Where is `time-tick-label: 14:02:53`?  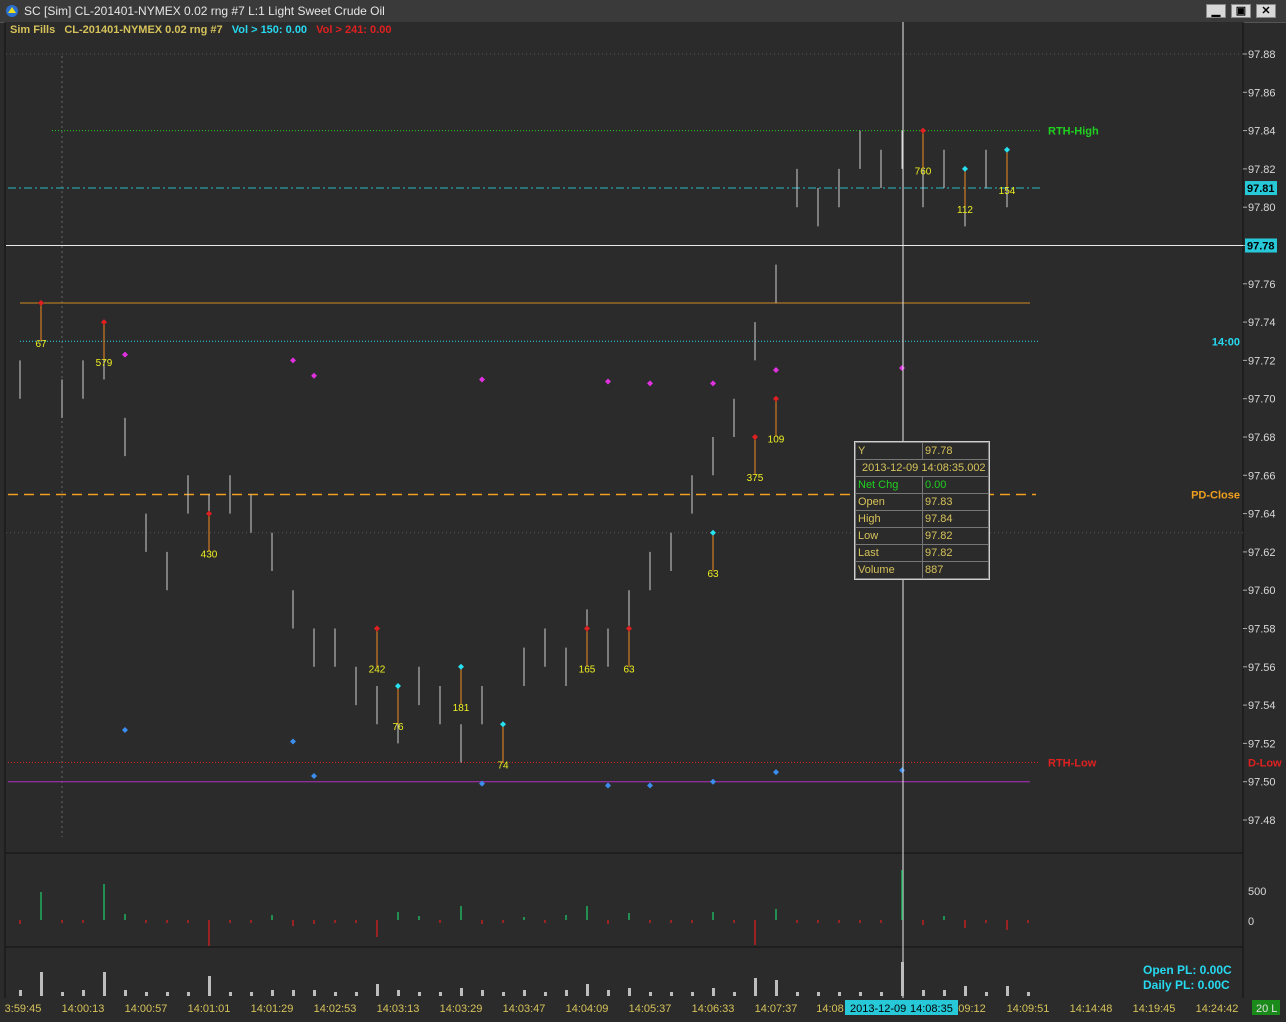 time-tick-label: 14:02:53 is located at coordinates (335, 1009).